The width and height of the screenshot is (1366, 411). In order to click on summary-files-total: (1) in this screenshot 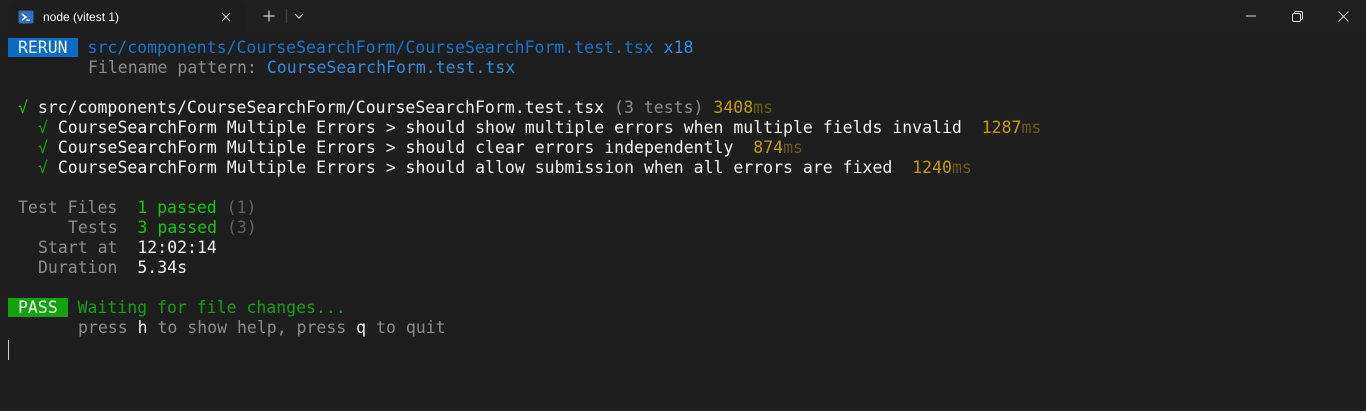, I will do `click(241, 207)`.